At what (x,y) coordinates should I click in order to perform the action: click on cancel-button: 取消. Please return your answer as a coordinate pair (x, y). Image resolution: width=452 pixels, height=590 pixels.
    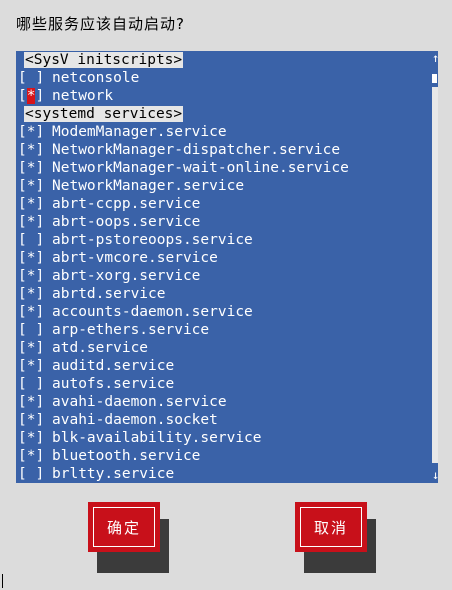
    Looking at the image, I should click on (331, 527).